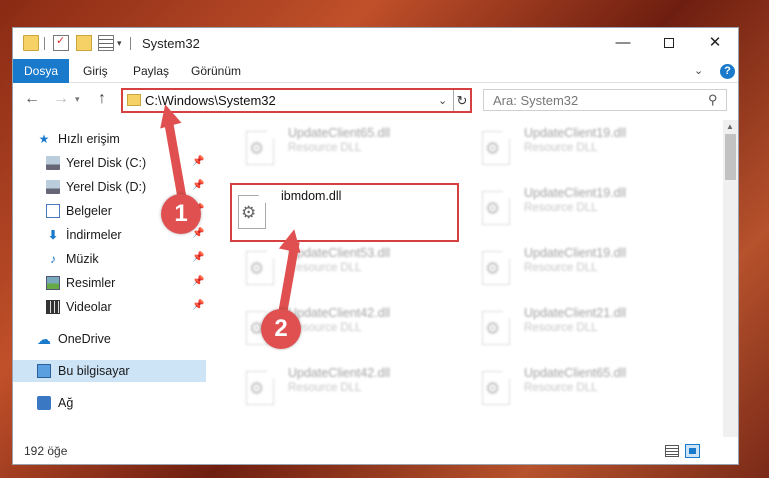 The image size is (769, 478). I want to click on search-placeholder: Ara: System32, so click(536, 100).